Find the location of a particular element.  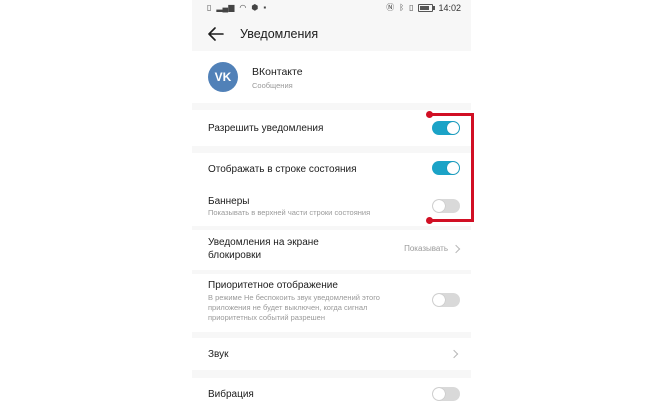

setting-description-line3: приоритетных событий разрешен is located at coordinates (266, 317).